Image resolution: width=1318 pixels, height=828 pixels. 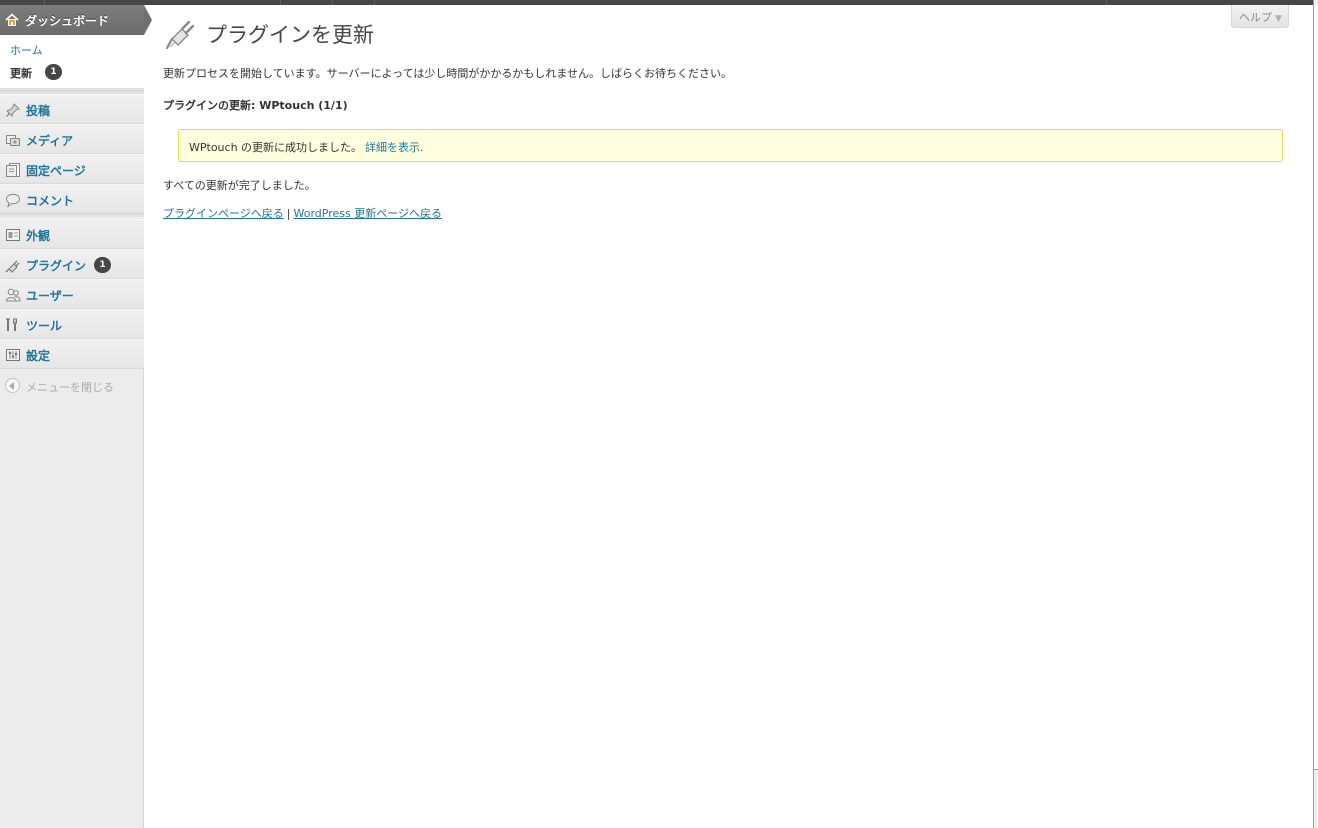 I want to click on back-to-updates-link: WordPress 更新ページへ戻る, so click(x=368, y=213).